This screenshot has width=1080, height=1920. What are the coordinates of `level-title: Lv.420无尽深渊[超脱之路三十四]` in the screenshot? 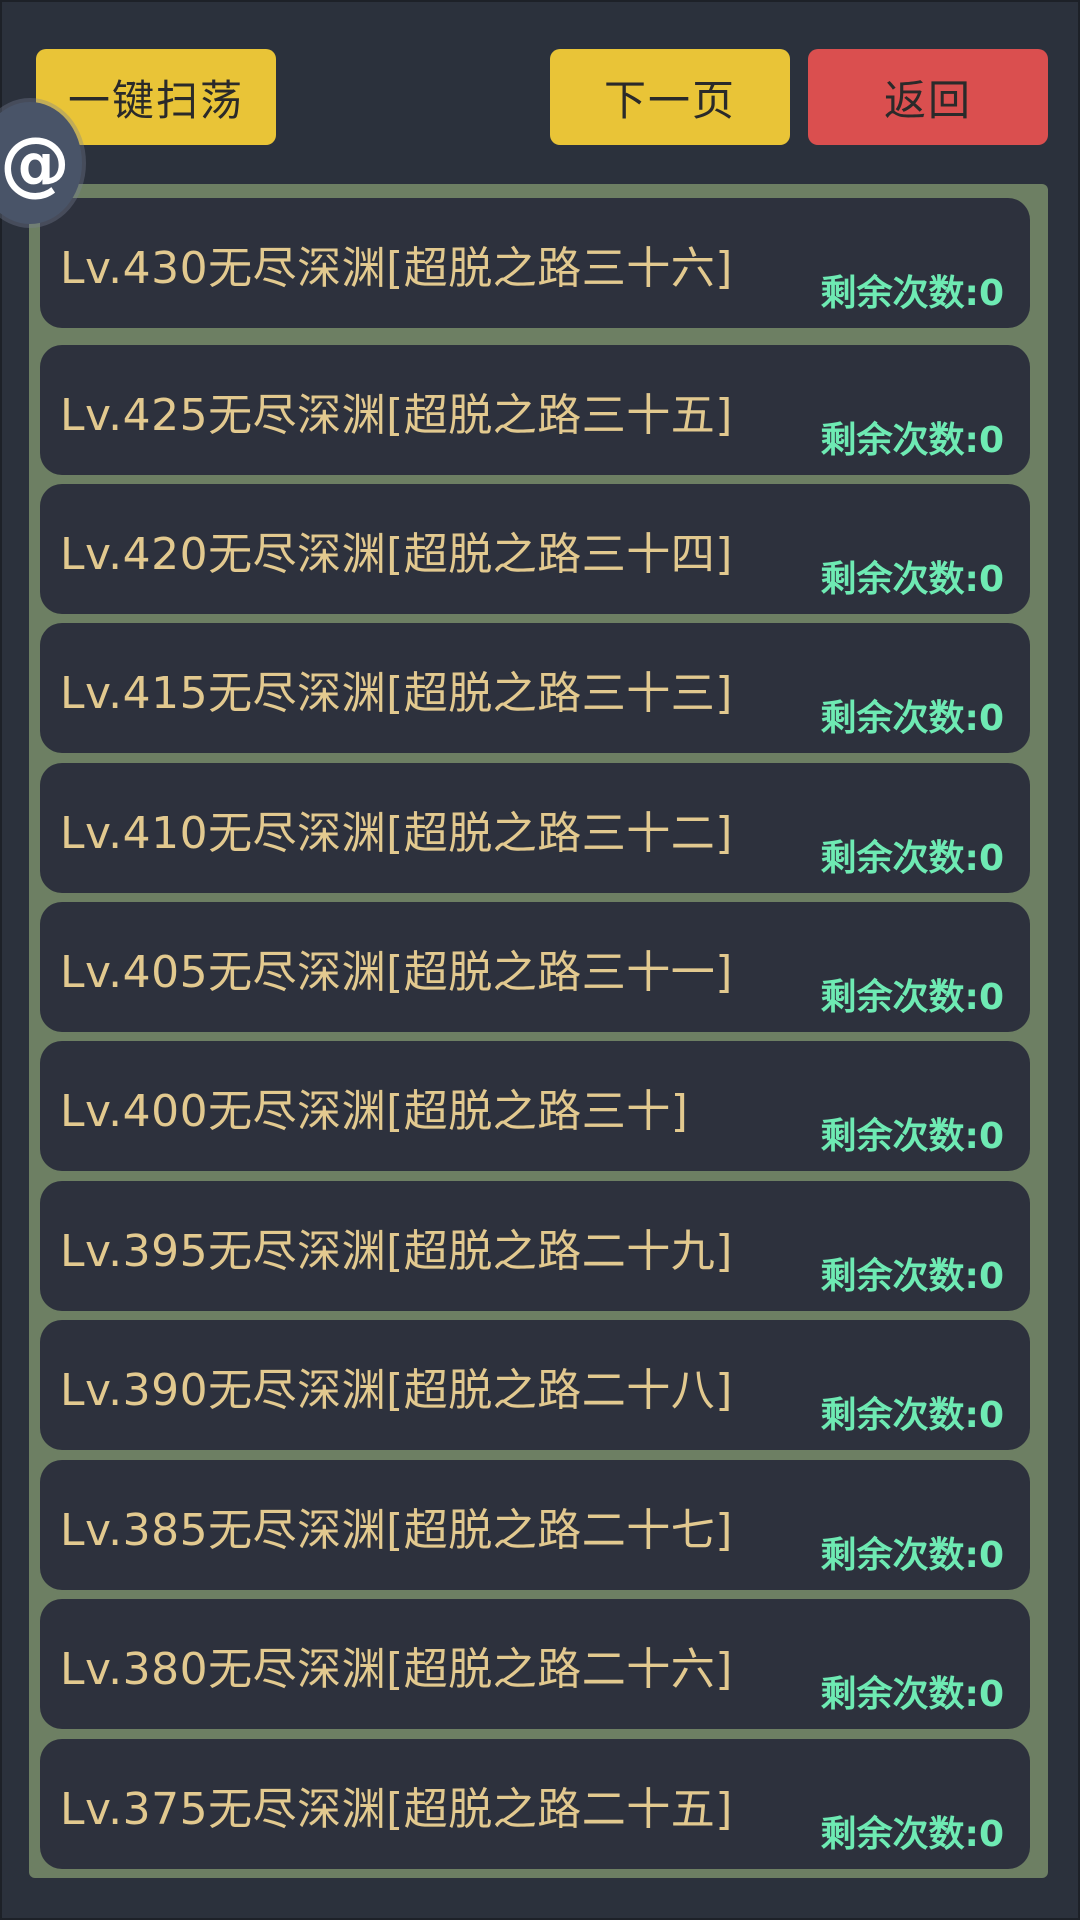 It's located at (396, 554).